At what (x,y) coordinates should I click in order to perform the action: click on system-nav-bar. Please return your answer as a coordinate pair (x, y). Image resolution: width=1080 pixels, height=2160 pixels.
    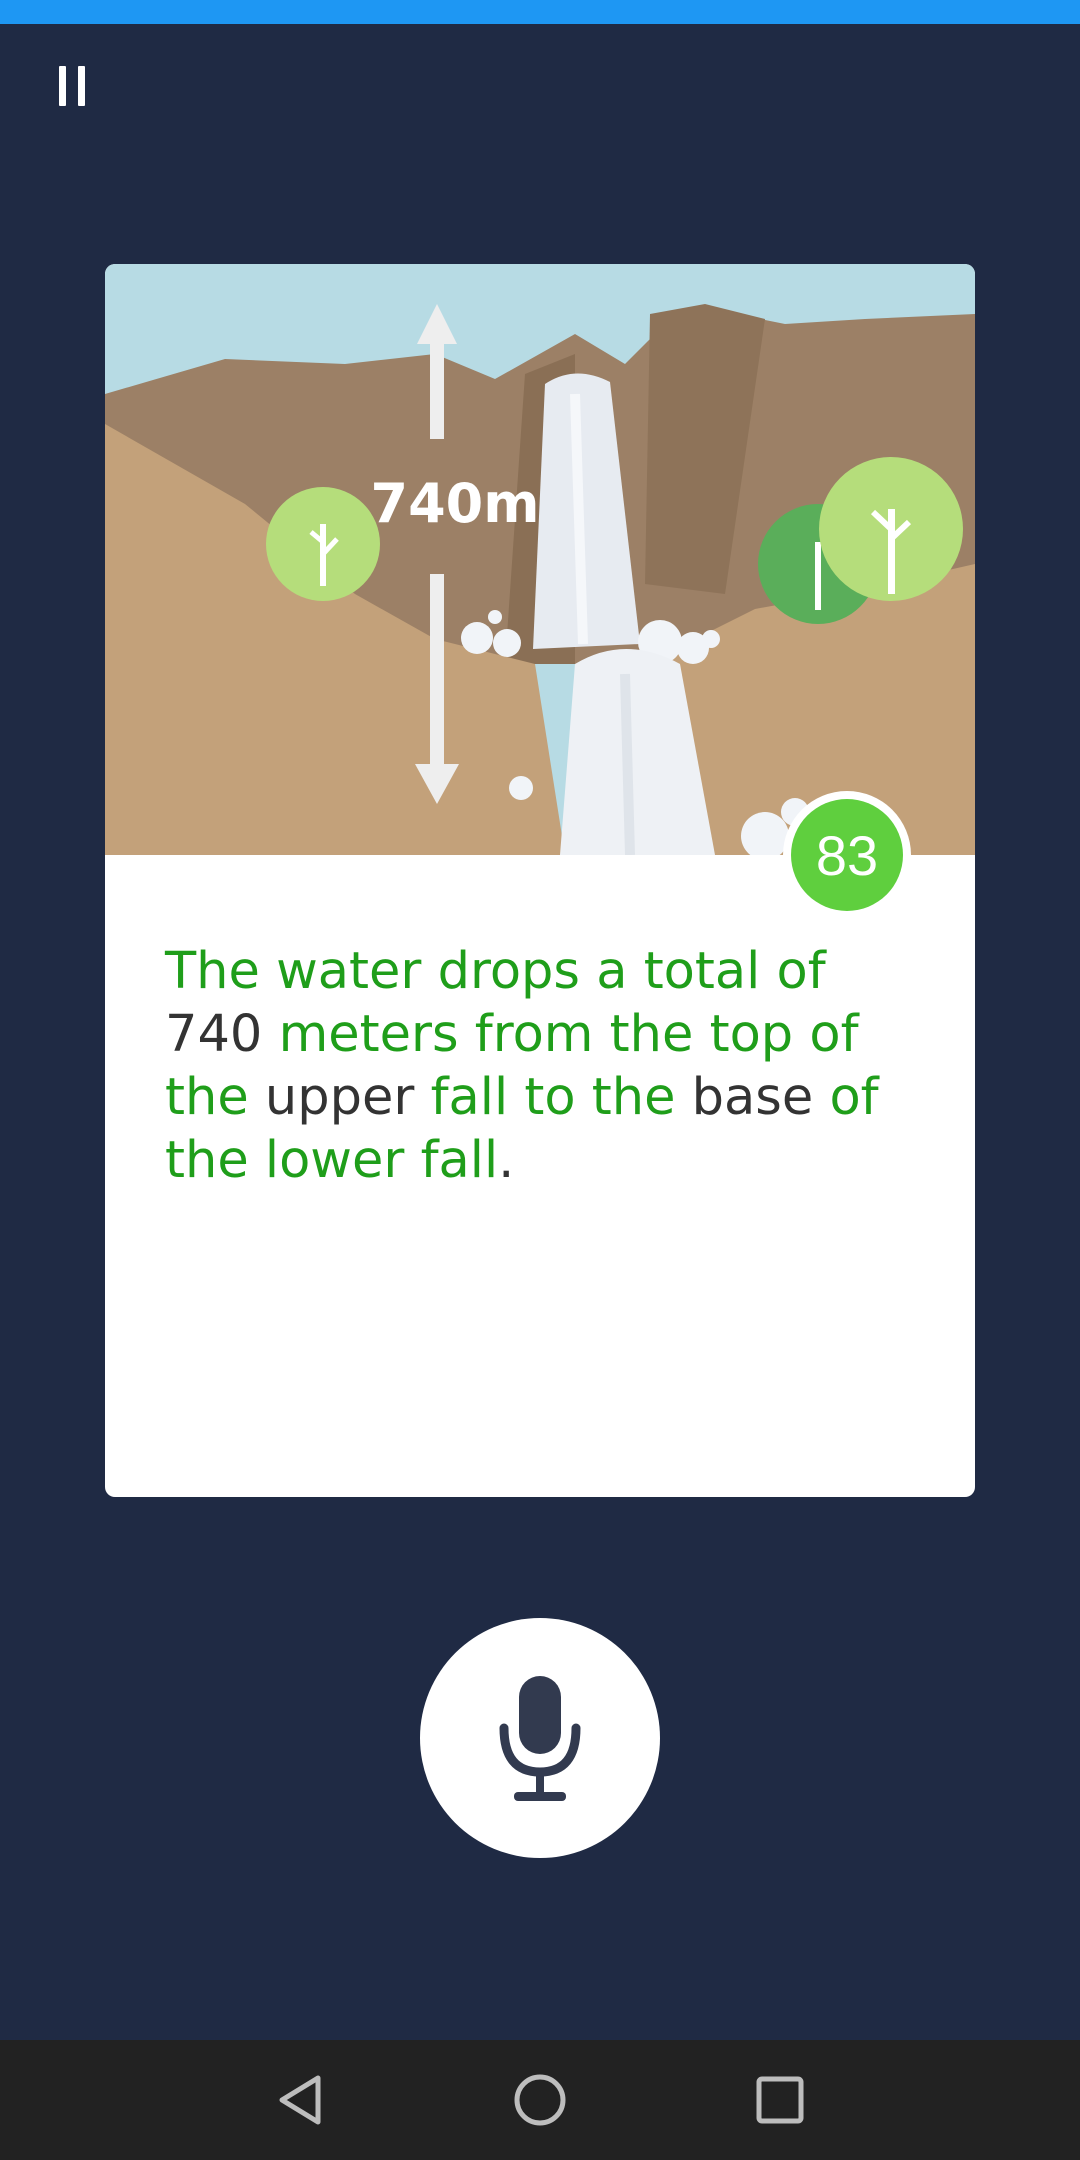
    Looking at the image, I should click on (540, 2100).